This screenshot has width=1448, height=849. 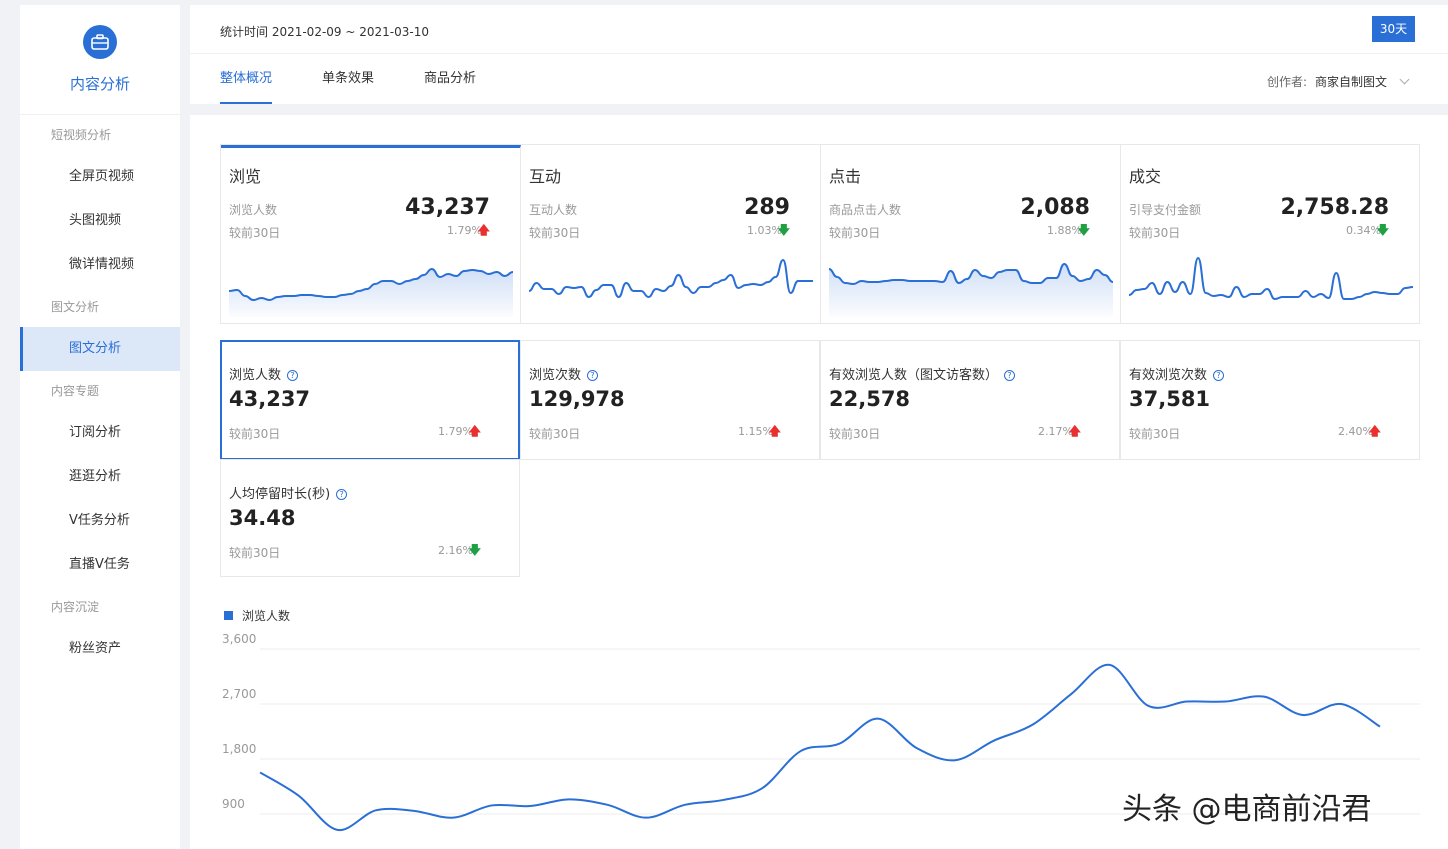 What do you see at coordinates (370, 400) in the screenshot?
I see `metric-card: 浏览人数? 43,237 较前30日 1.79% 🡅` at bounding box center [370, 400].